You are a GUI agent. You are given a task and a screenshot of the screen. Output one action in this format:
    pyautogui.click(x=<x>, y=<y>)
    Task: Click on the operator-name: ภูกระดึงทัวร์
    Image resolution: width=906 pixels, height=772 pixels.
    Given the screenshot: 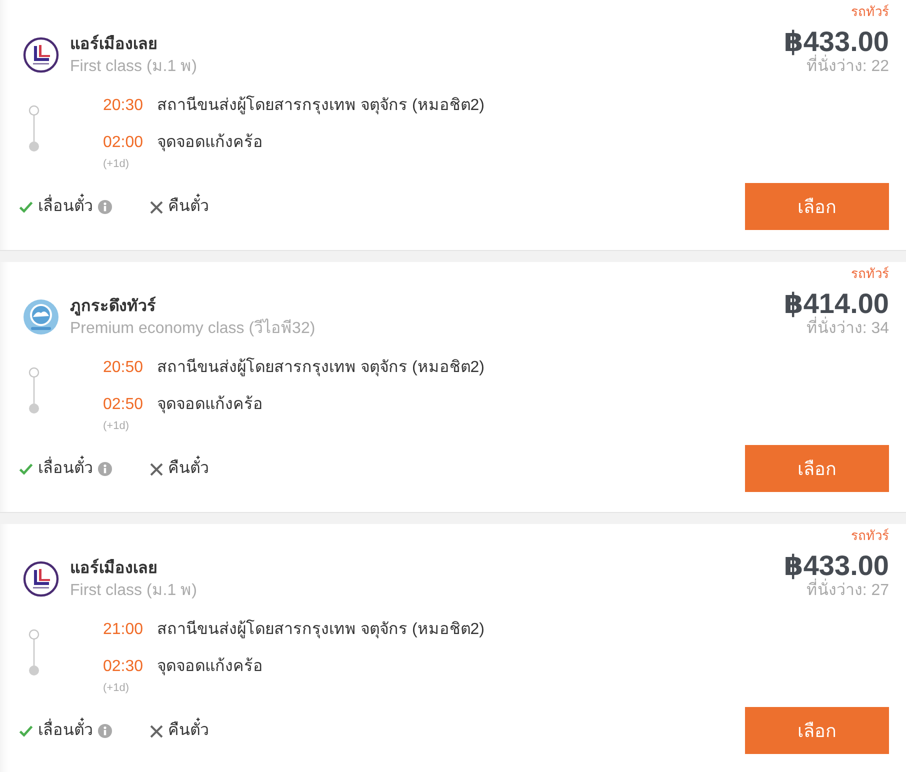 What is the action you would take?
    pyautogui.click(x=113, y=307)
    